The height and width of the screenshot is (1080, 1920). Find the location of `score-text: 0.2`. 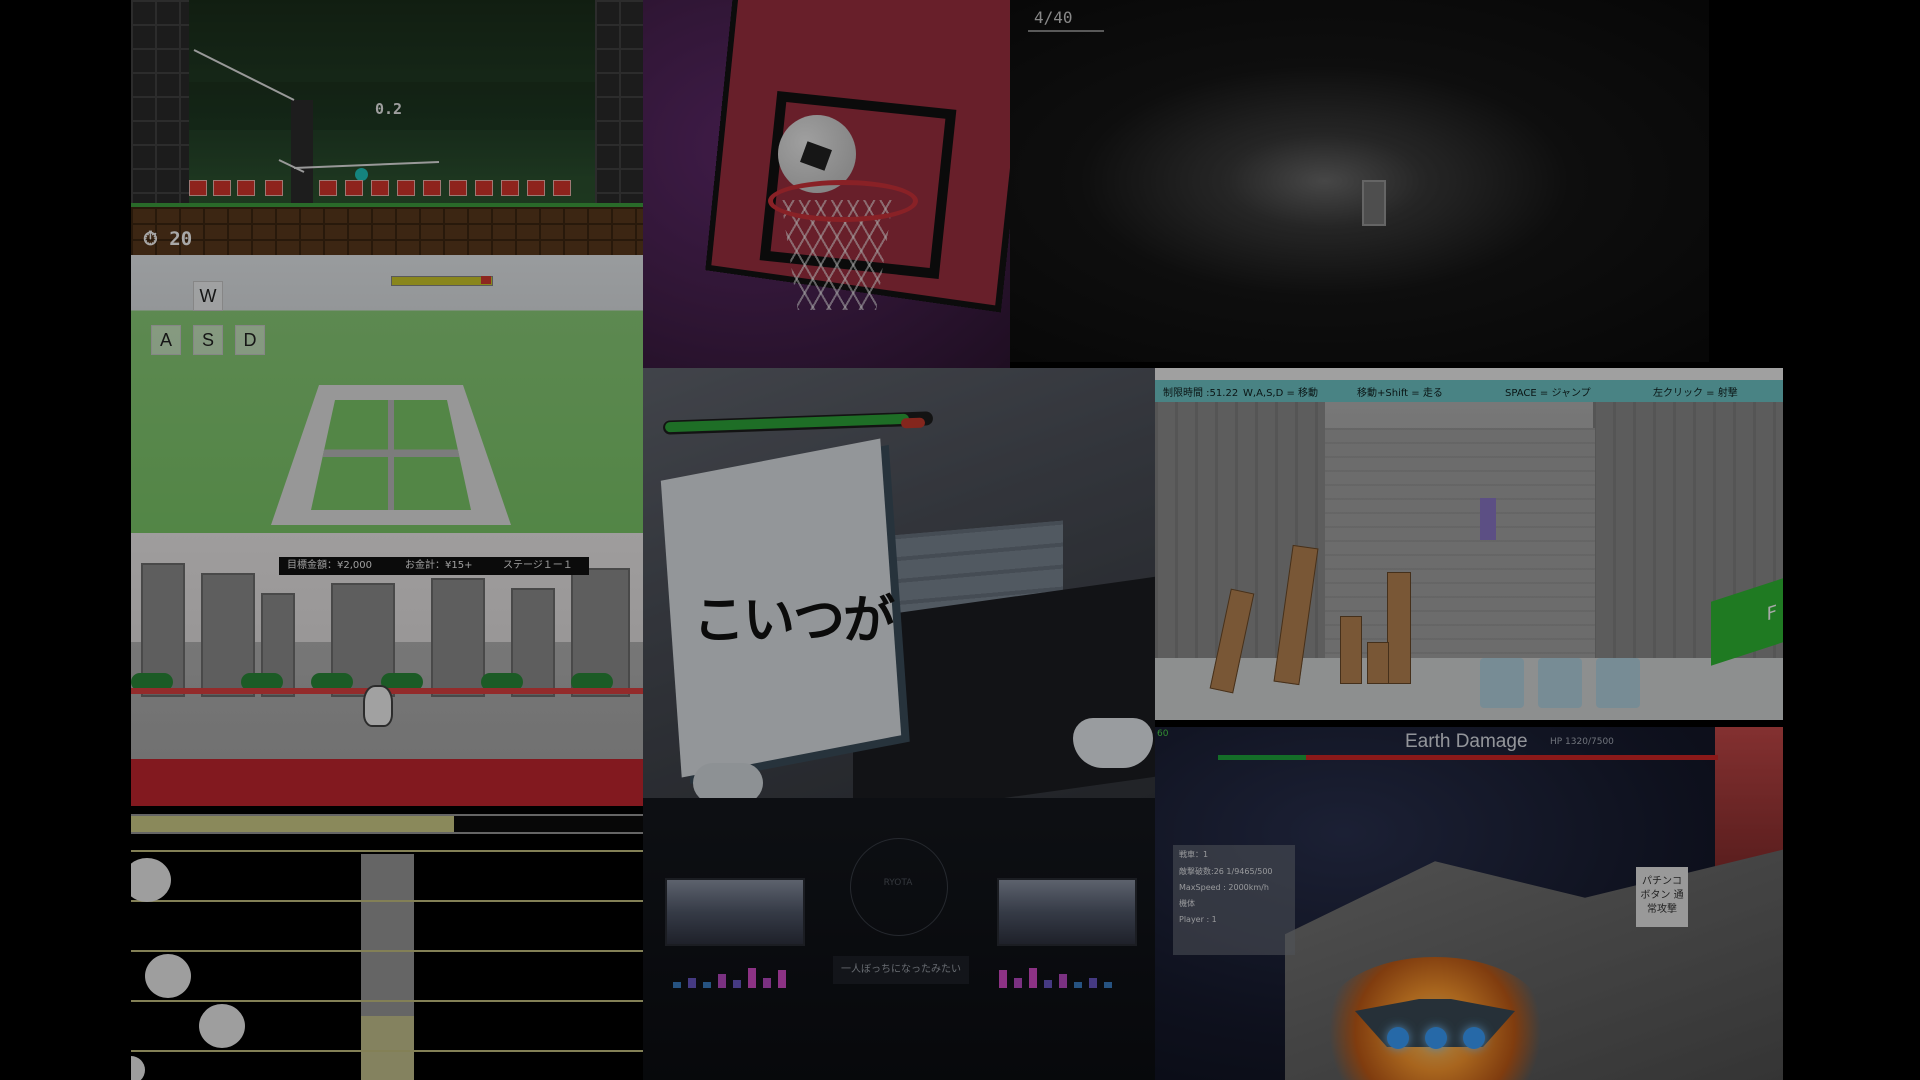

score-text: 0.2 is located at coordinates (389, 109).